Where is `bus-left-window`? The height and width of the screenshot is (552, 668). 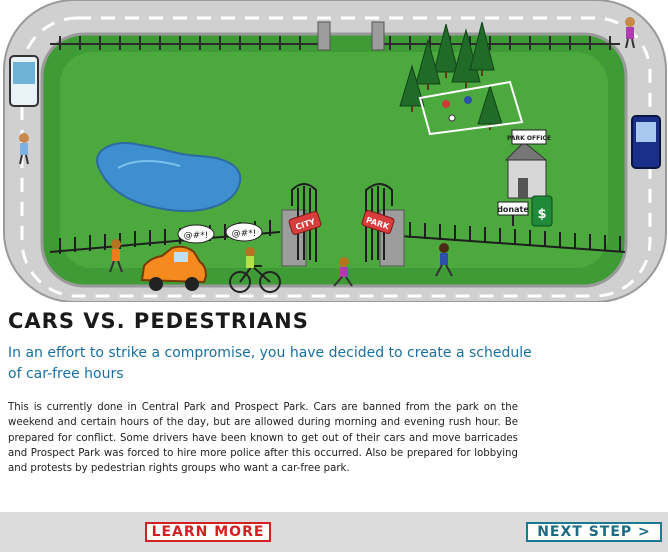
bus-left-window is located at coordinates (24, 73).